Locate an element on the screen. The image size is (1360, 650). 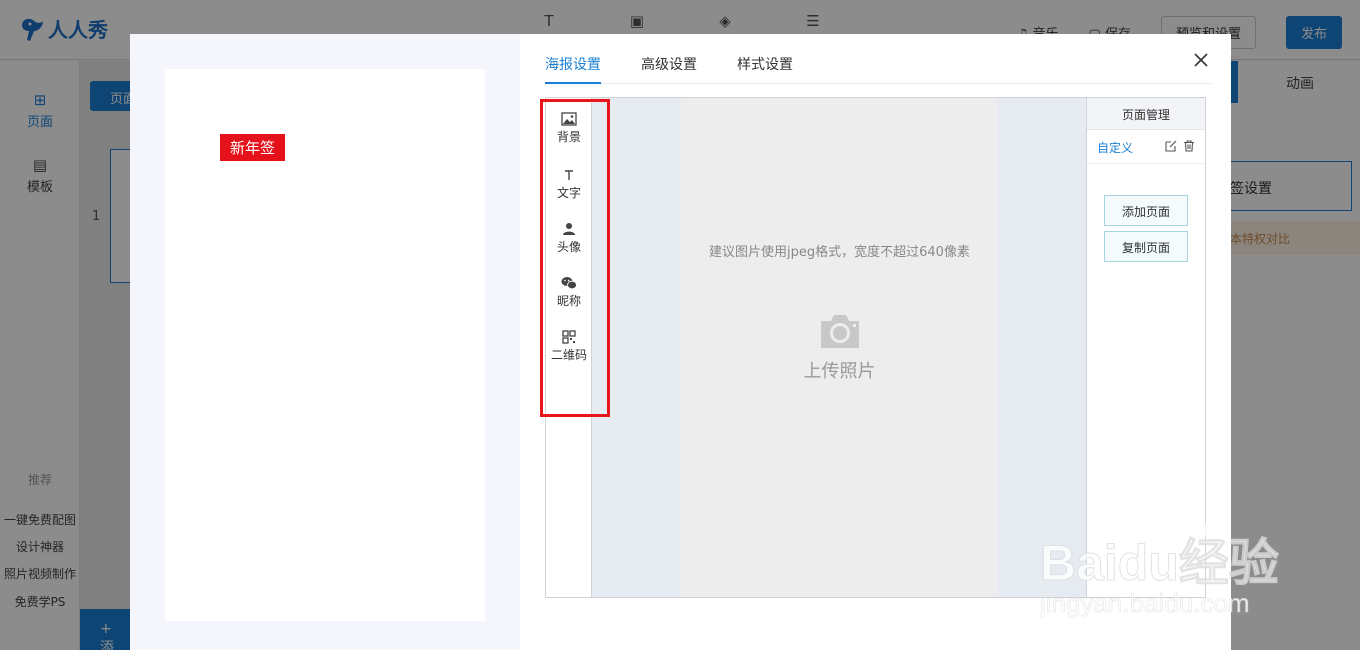
poster-title-tag: 新年签 is located at coordinates (253, 147).